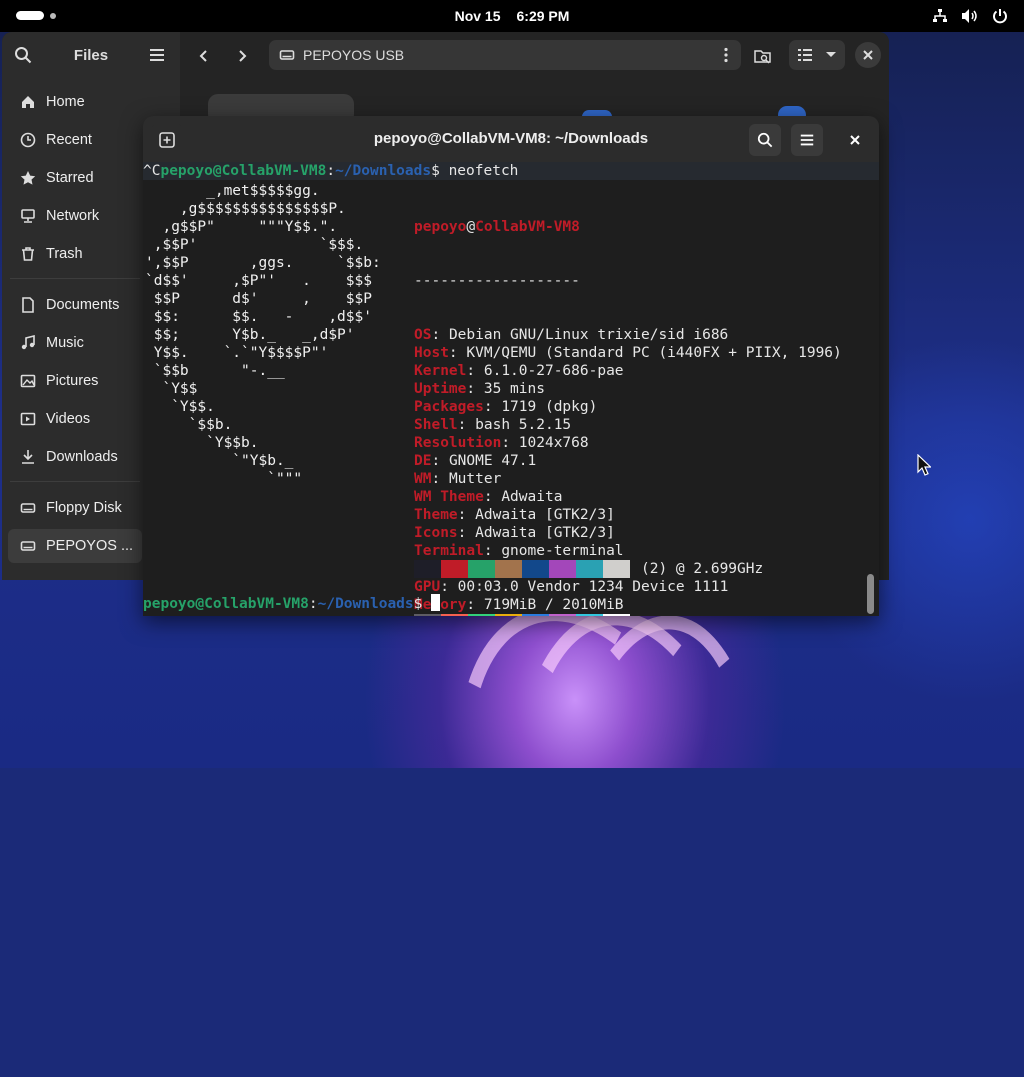 Image resolution: width=1024 pixels, height=1077 pixels. Describe the element at coordinates (512, 16) in the screenshot. I see `clock: Nov 15 6:29 PM` at that location.